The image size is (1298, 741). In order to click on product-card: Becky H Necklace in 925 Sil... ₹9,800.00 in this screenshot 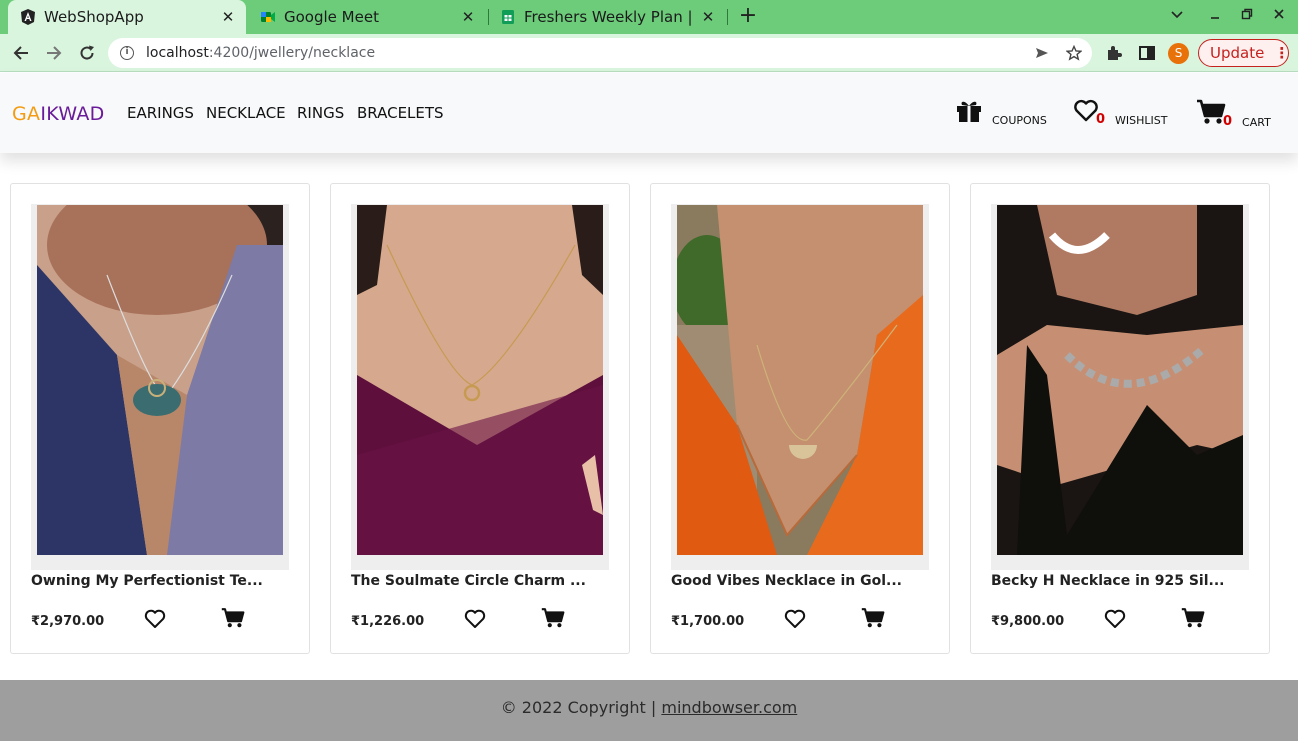, I will do `click(1120, 418)`.